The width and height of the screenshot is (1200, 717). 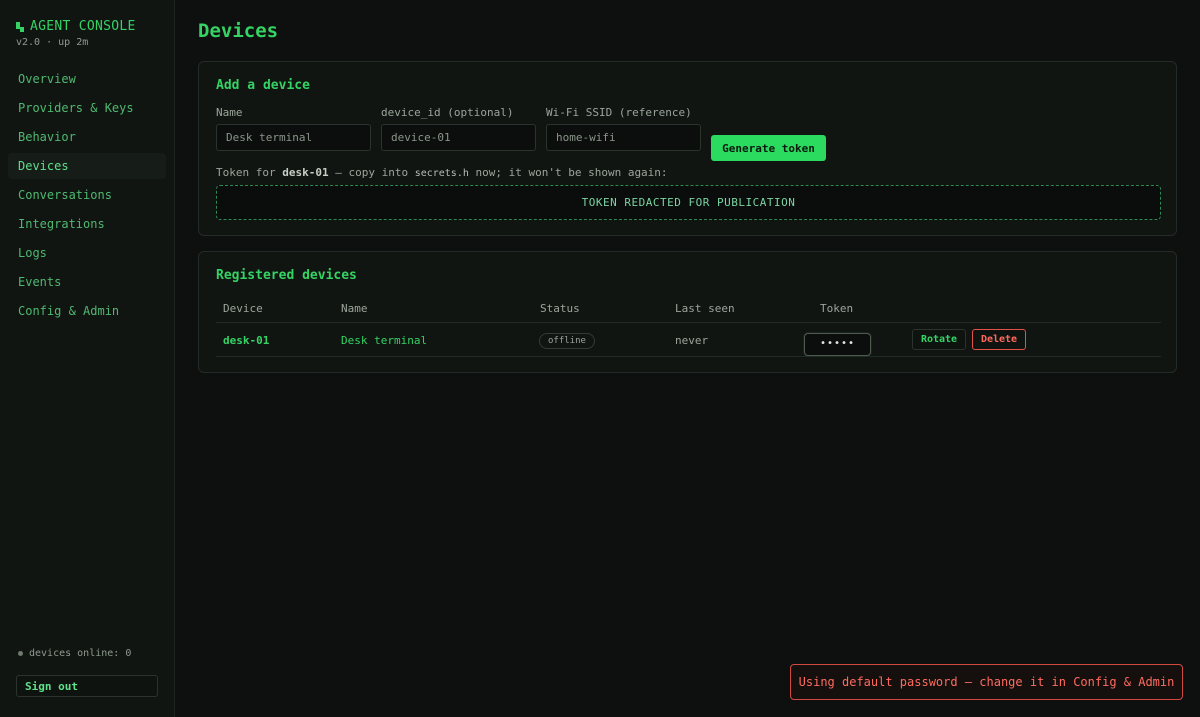 I want to click on brand: AGENT CONSOLE v2.0 · up 2m, so click(x=76, y=33).